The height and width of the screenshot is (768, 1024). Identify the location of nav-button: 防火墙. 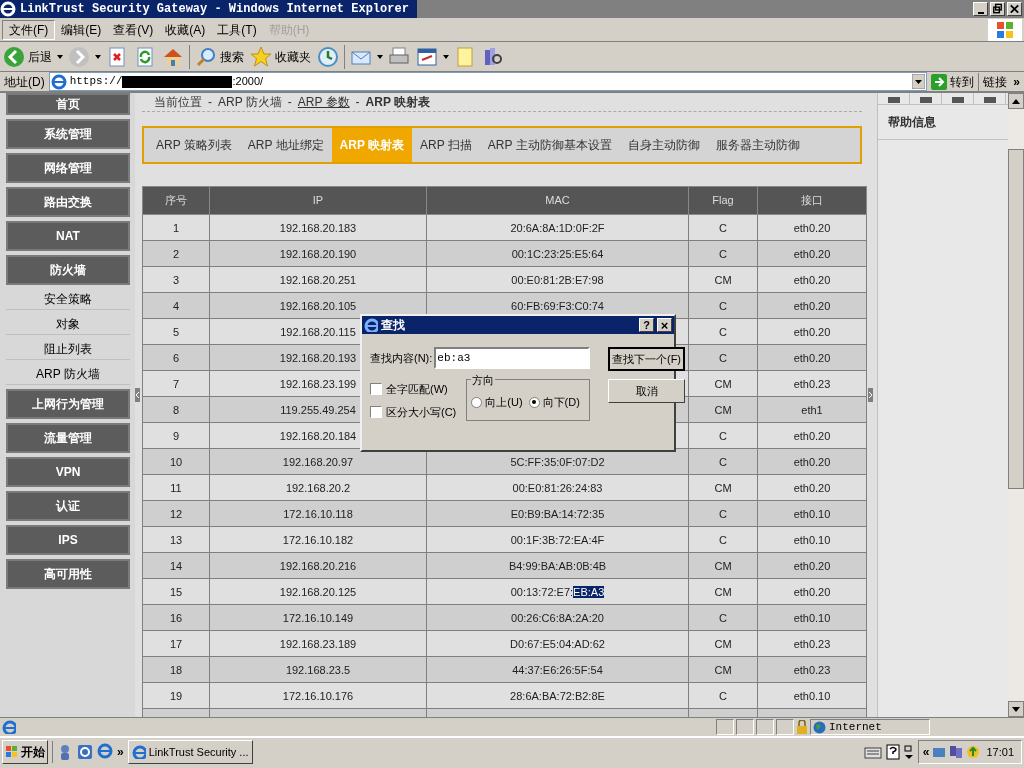
(68, 270).